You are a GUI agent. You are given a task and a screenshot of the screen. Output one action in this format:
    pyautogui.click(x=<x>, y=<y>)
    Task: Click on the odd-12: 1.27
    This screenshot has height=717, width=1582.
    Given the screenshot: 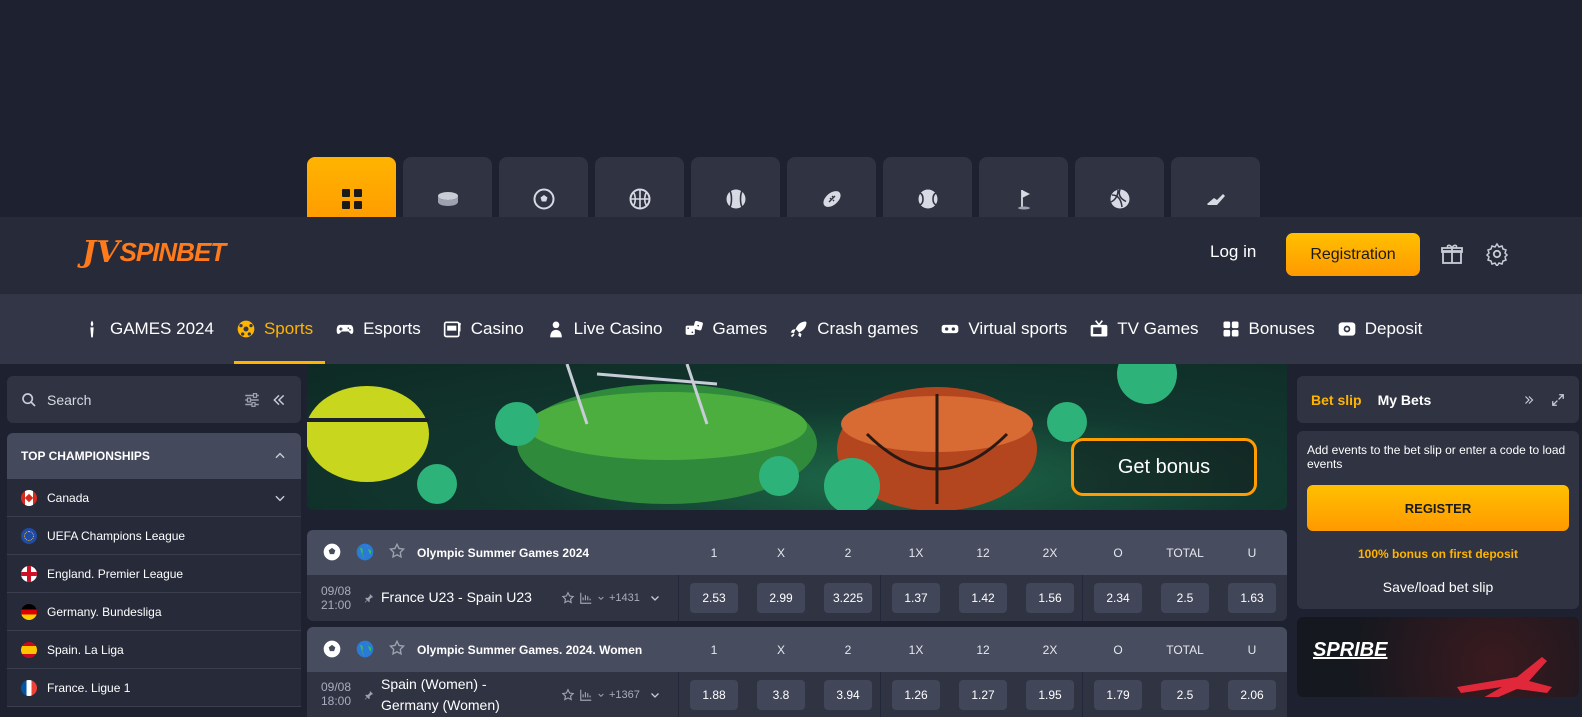 What is the action you would take?
    pyautogui.click(x=983, y=695)
    